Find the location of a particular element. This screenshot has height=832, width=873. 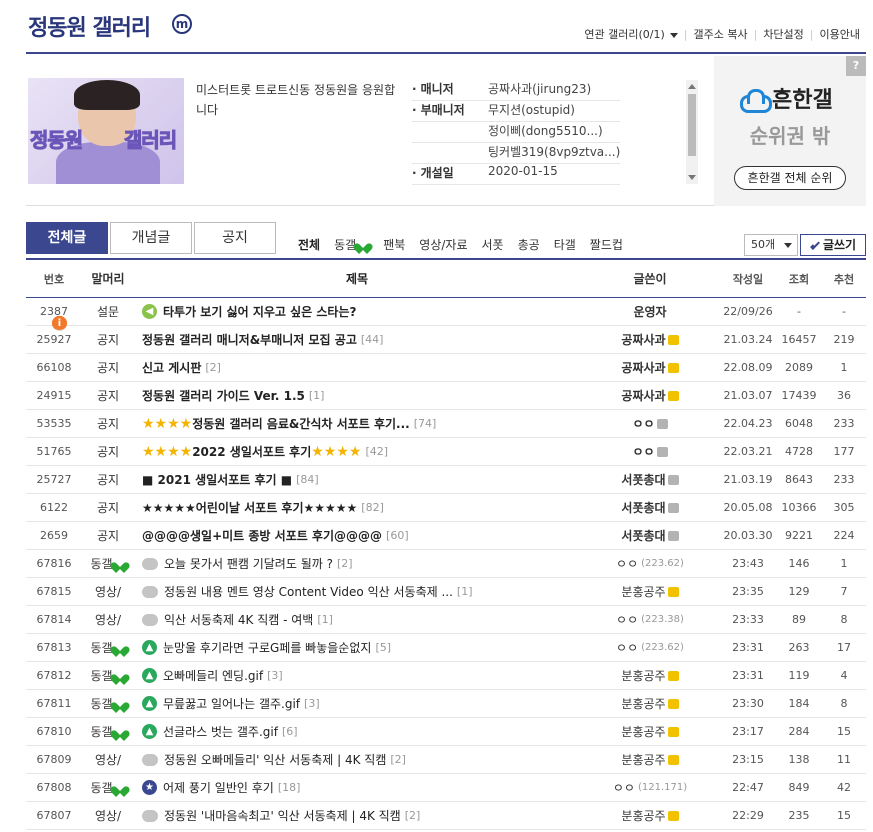

table-row: 67812 동갤 ▲ 오빠메들리 엔딩.gif [3] 분홍공주 23:31 119 4 is located at coordinates (446, 676).